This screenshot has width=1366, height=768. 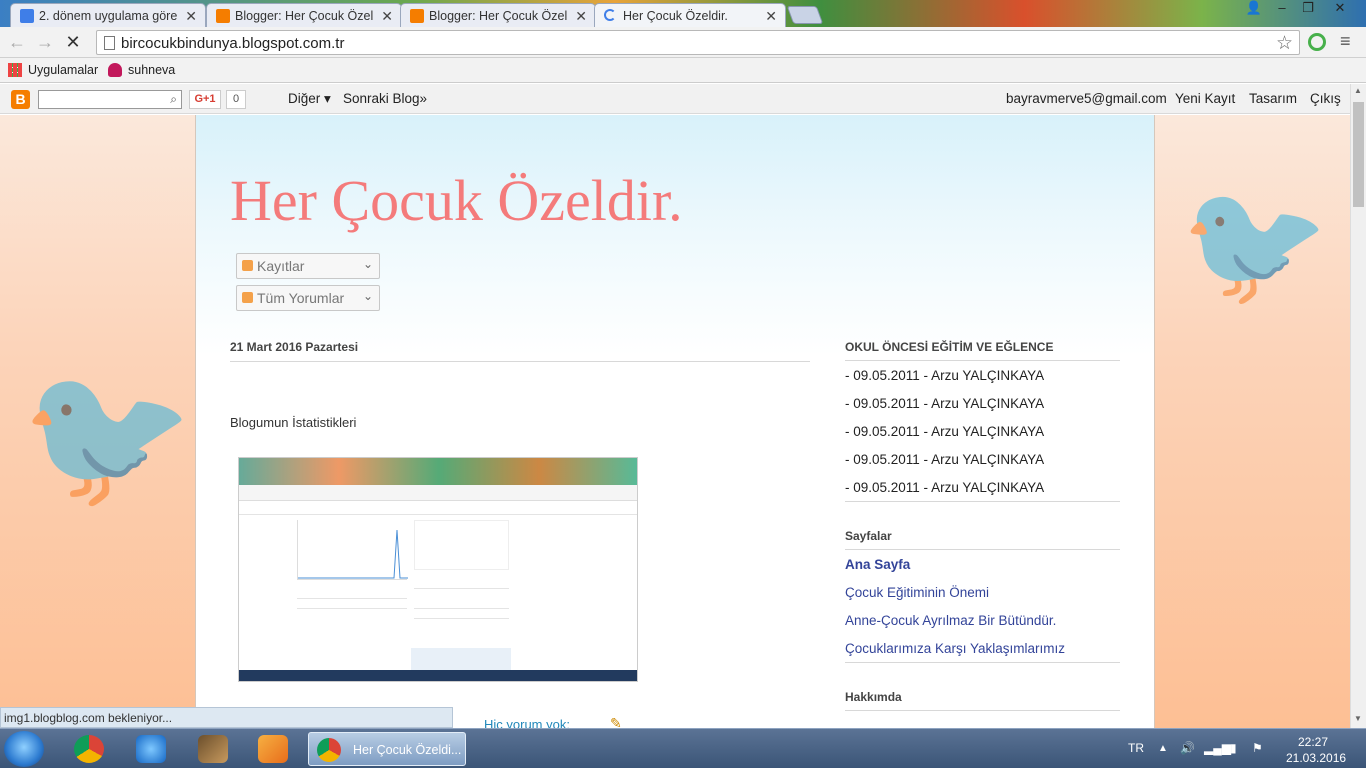 What do you see at coordinates (1282, 9) in the screenshot?
I see `minimize-button: ‒` at bounding box center [1282, 9].